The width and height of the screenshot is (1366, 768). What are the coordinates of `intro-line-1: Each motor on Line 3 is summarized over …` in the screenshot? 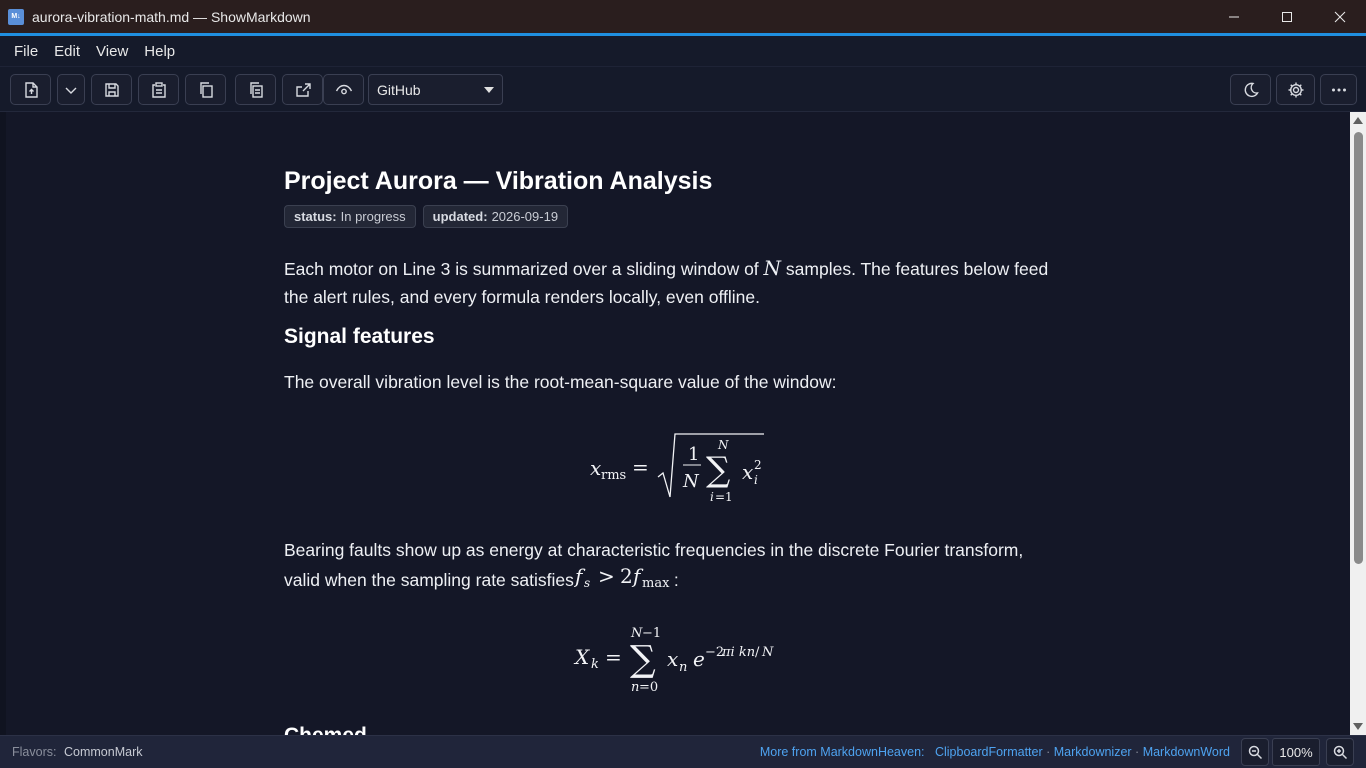 It's located at (666, 268).